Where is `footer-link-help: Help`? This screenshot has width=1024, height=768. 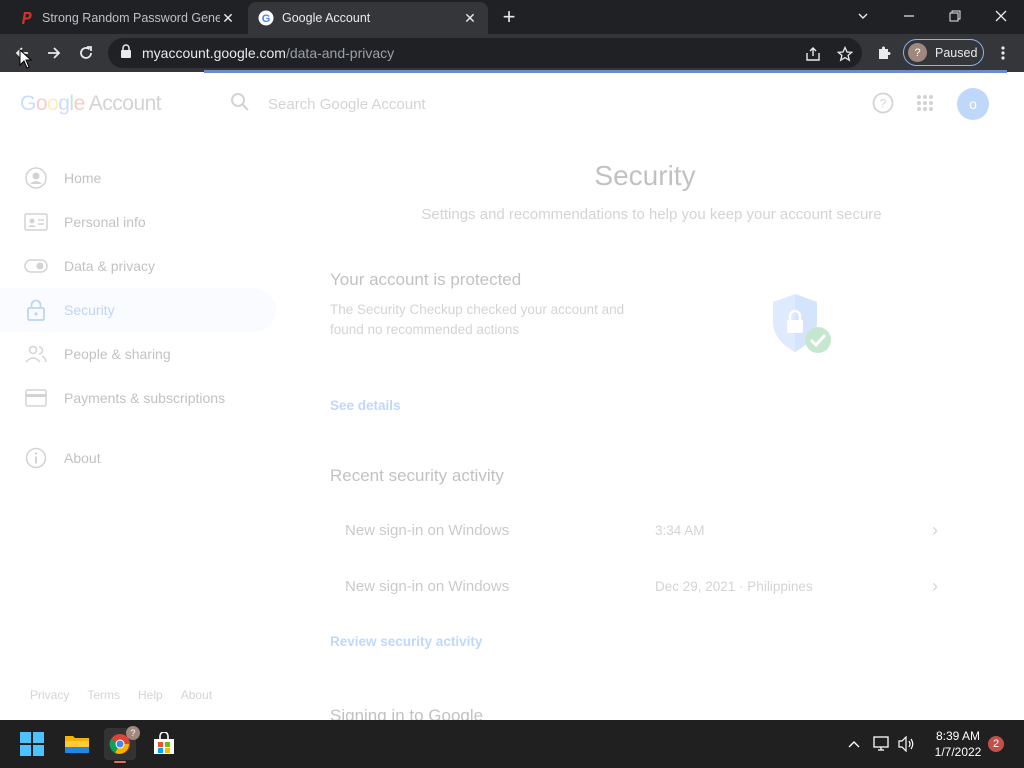 footer-link-help: Help is located at coordinates (150, 695).